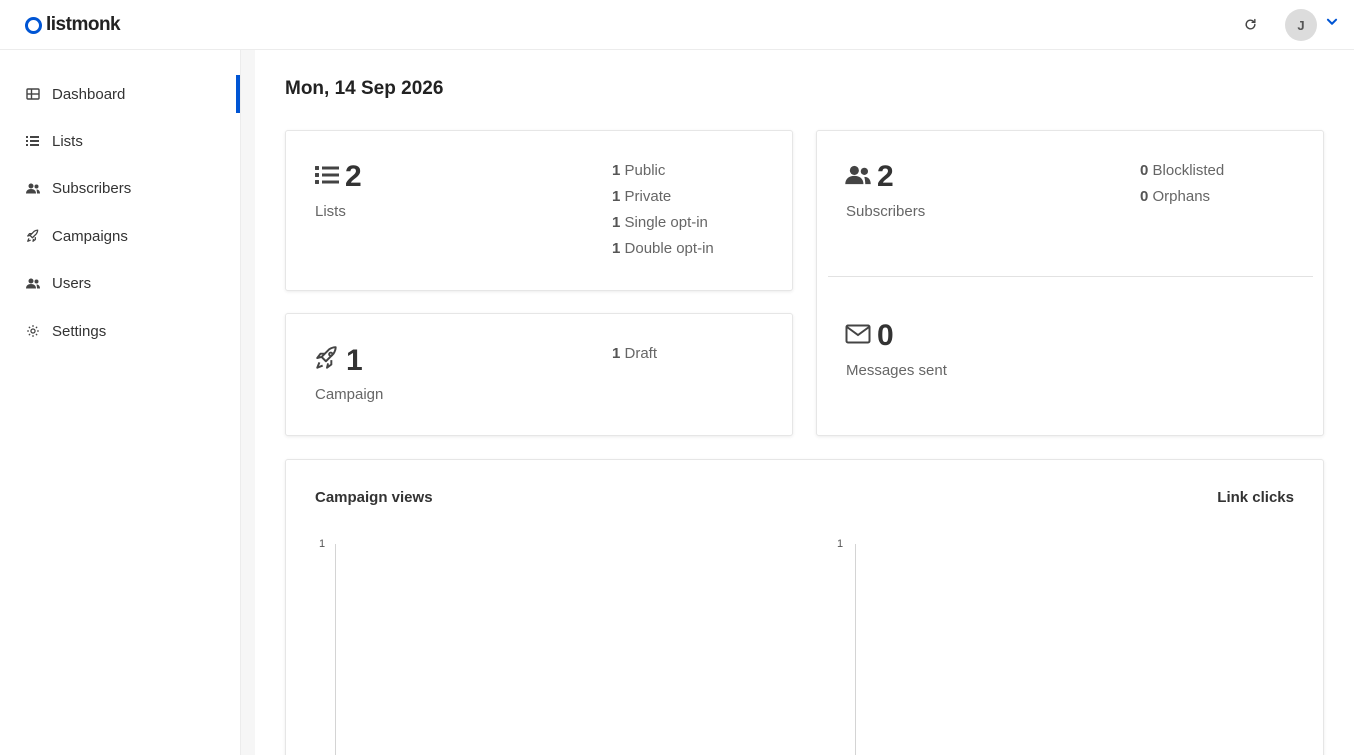  I want to click on sidebar-item-label: Subscribers, so click(92, 188).